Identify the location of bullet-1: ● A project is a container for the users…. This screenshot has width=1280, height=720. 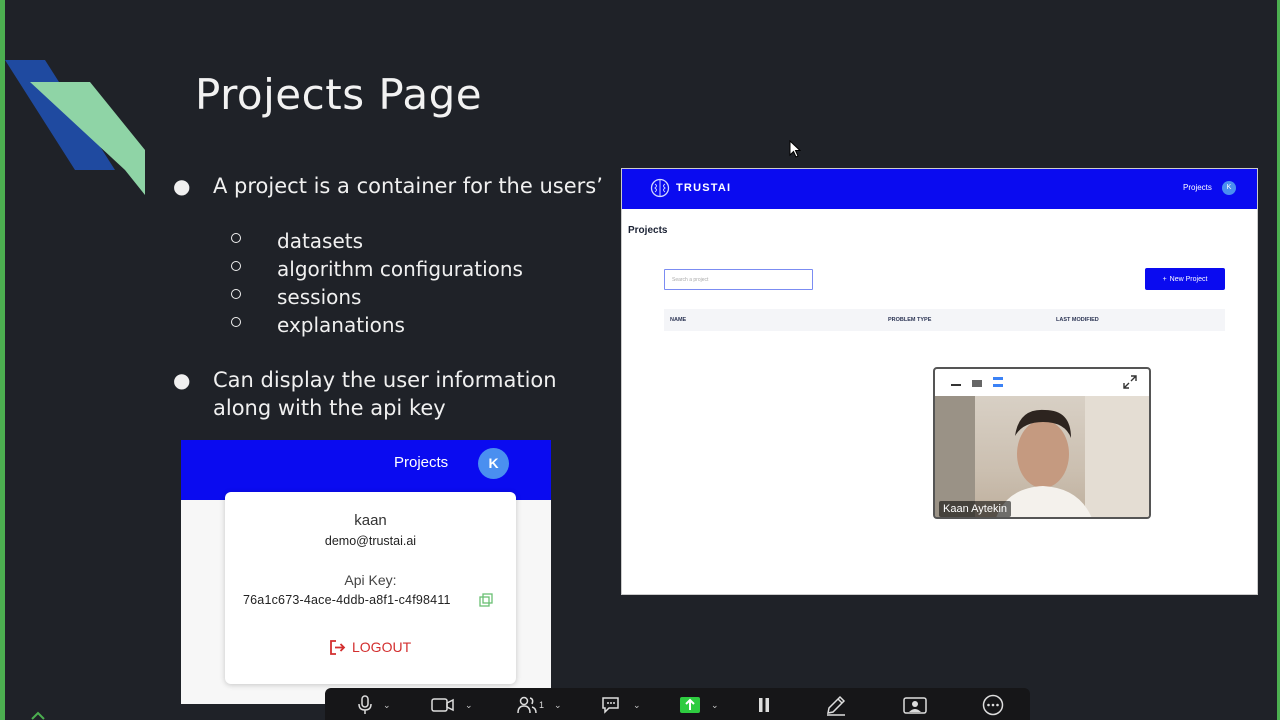
(393, 186).